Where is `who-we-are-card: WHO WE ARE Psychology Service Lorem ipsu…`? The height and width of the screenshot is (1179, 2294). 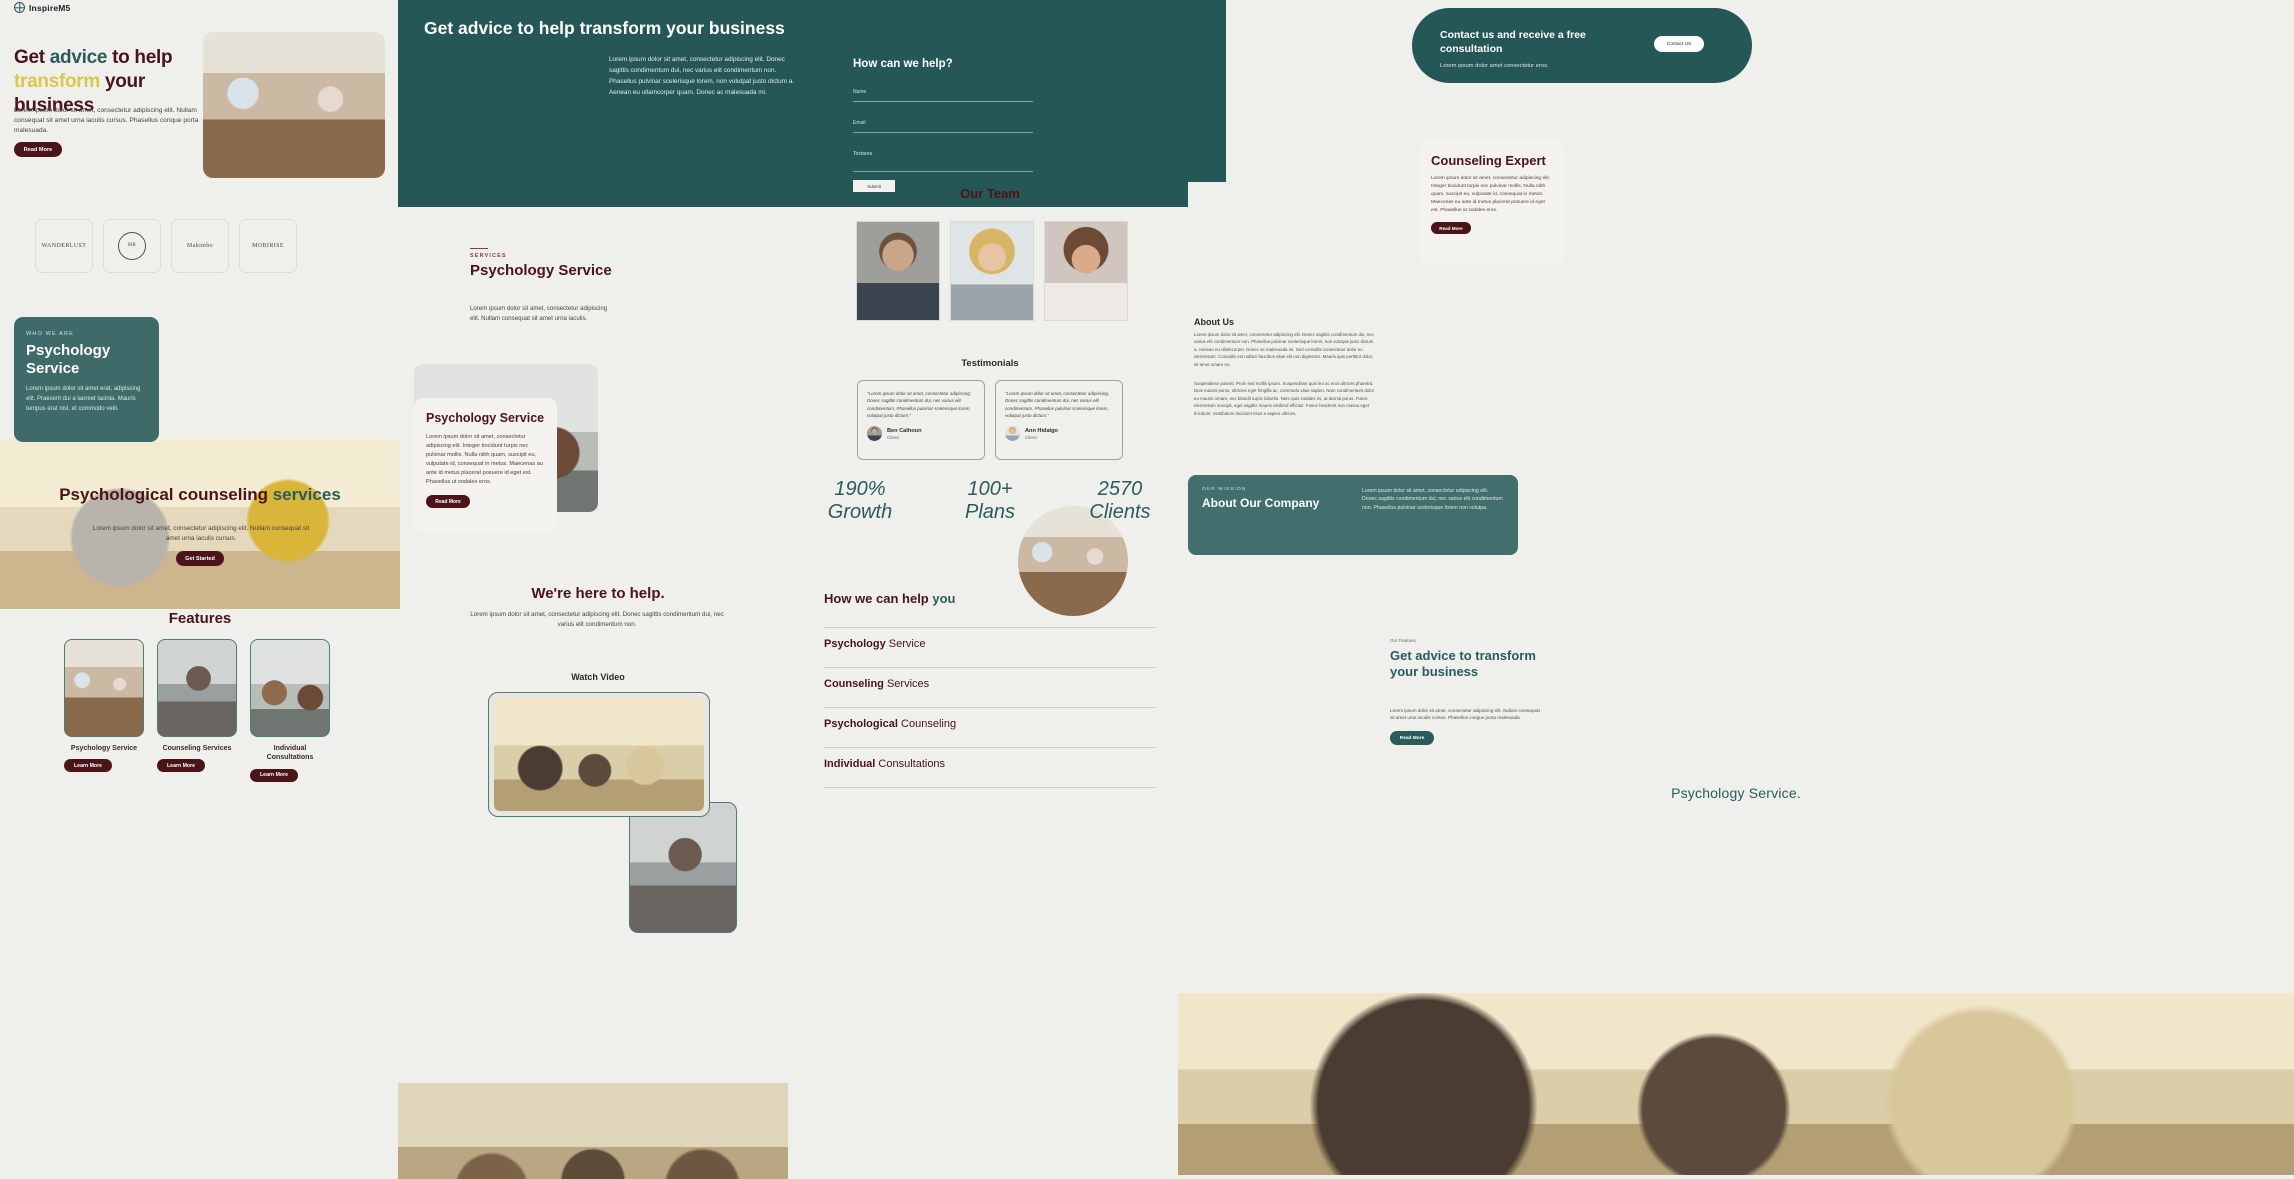 who-we-are-card: WHO WE ARE Psychology Service Lorem ipsu… is located at coordinates (86, 379).